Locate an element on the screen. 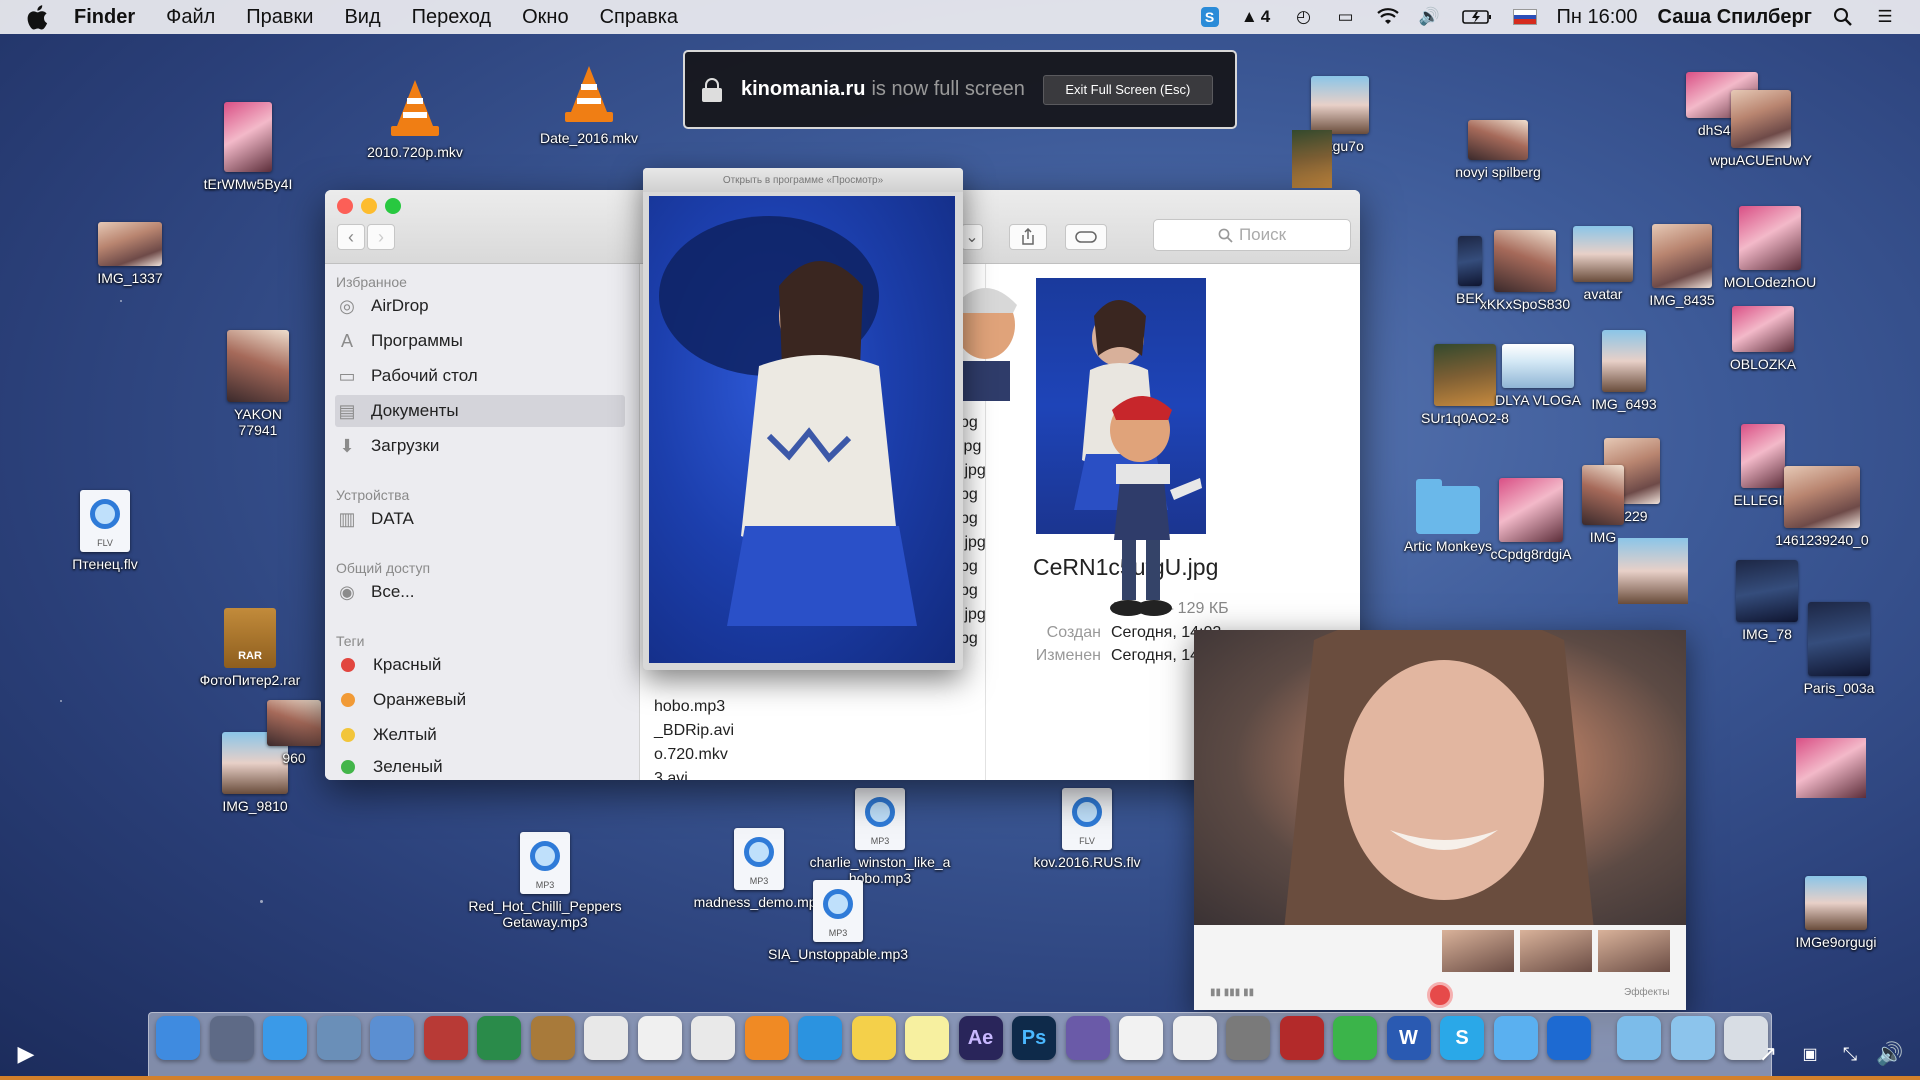  desktop-icon-photo: OBLOZKA is located at coordinates (1763, 339).